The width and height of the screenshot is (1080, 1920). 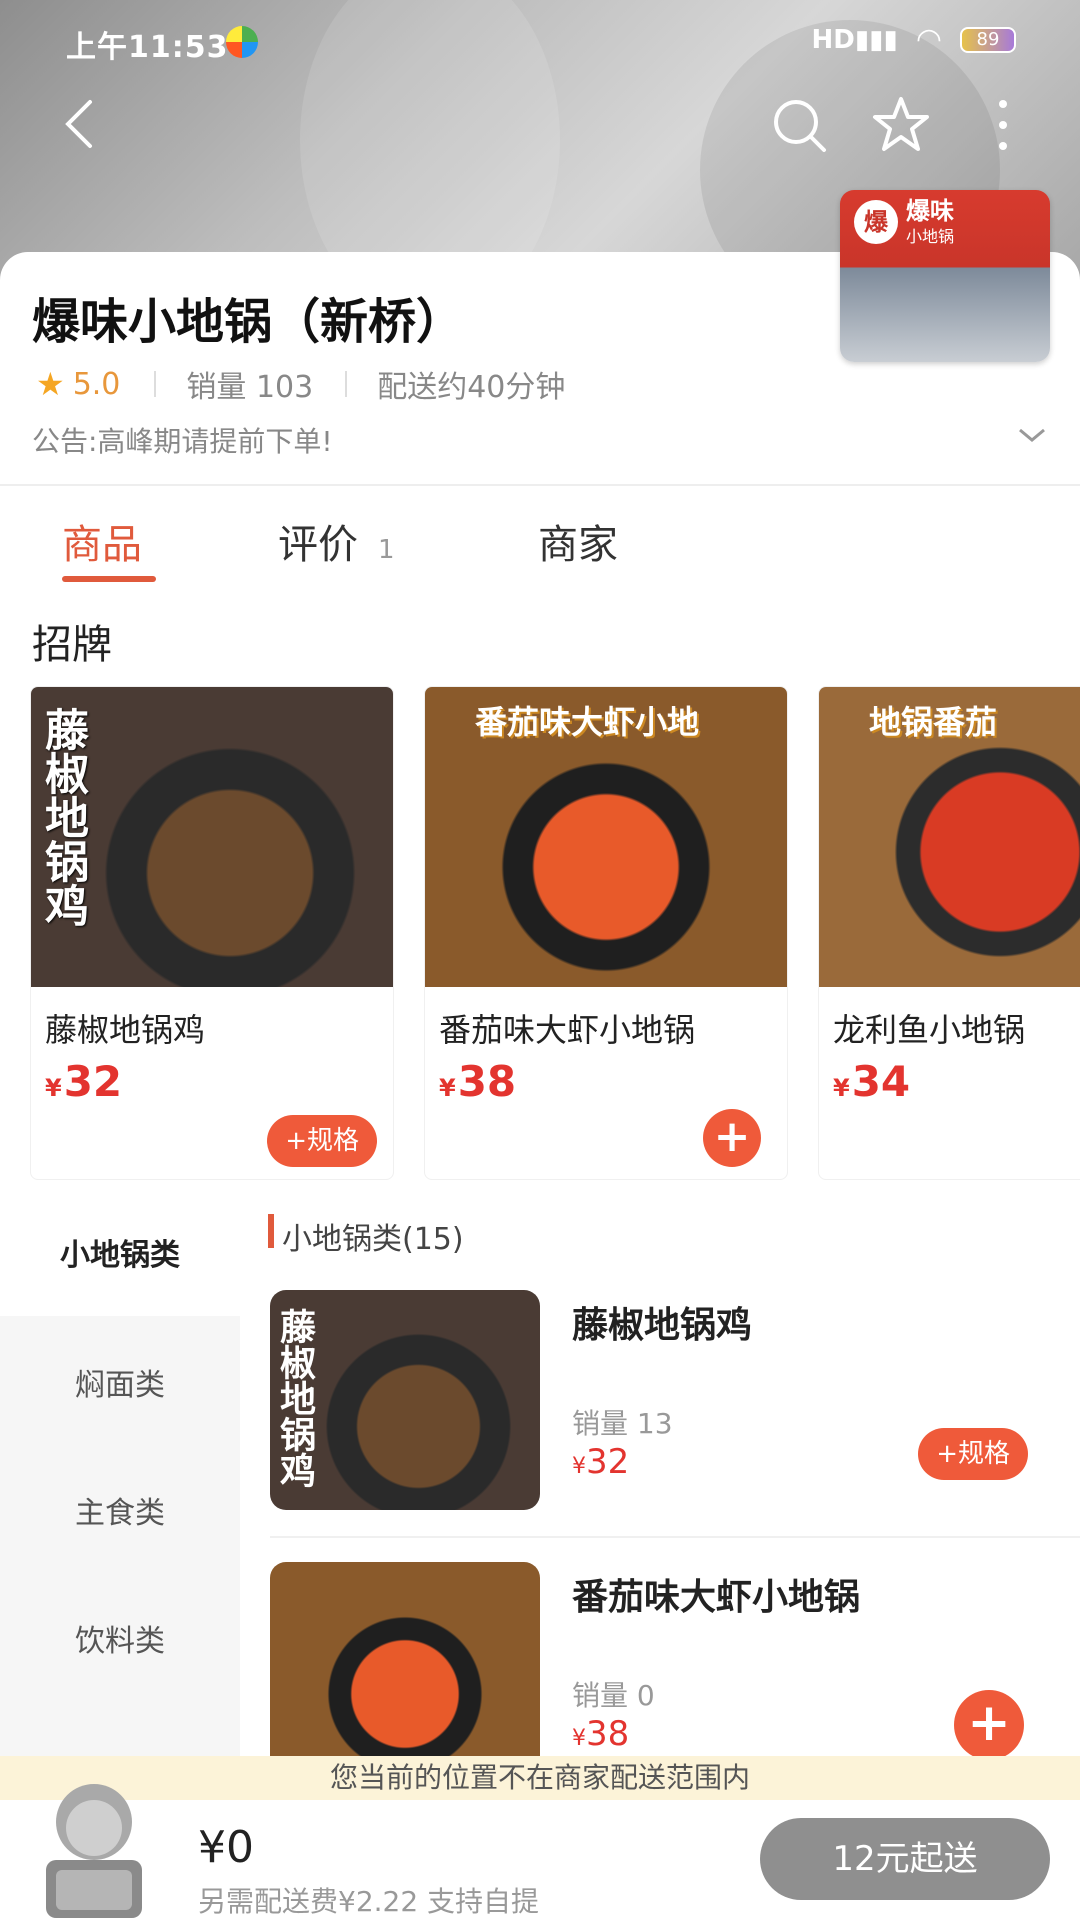 I want to click on store-logo: 爆, so click(x=876, y=222).